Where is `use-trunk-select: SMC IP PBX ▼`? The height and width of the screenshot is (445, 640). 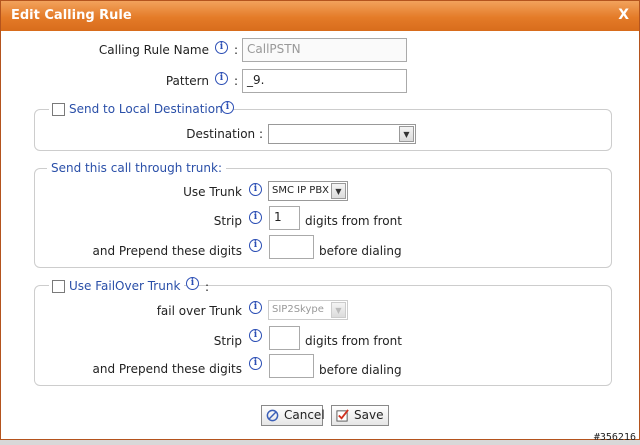 use-trunk-select: SMC IP PBX ▼ is located at coordinates (308, 191).